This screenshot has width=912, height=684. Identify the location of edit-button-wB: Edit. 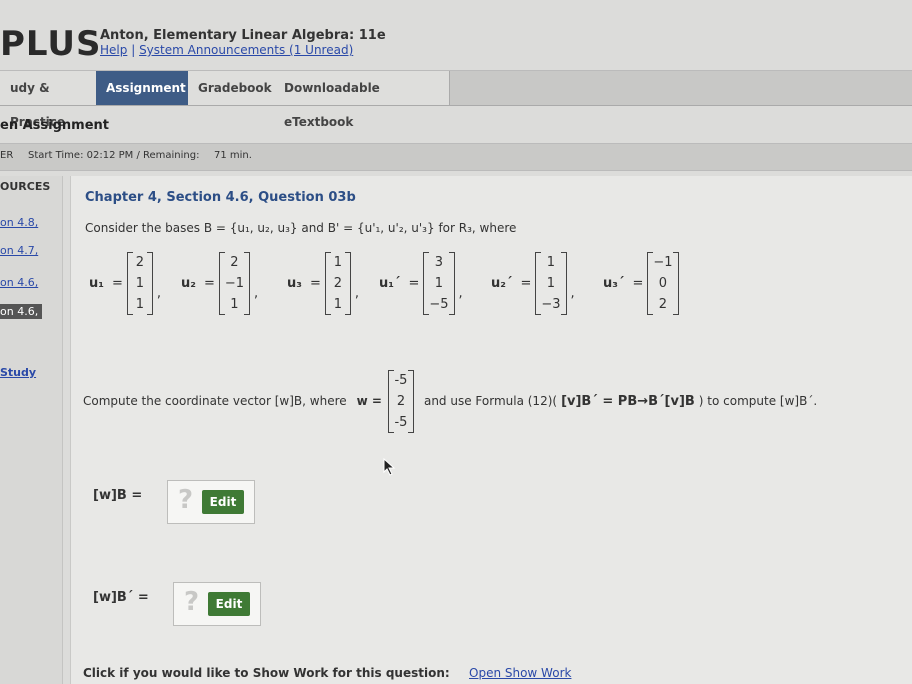
(223, 502).